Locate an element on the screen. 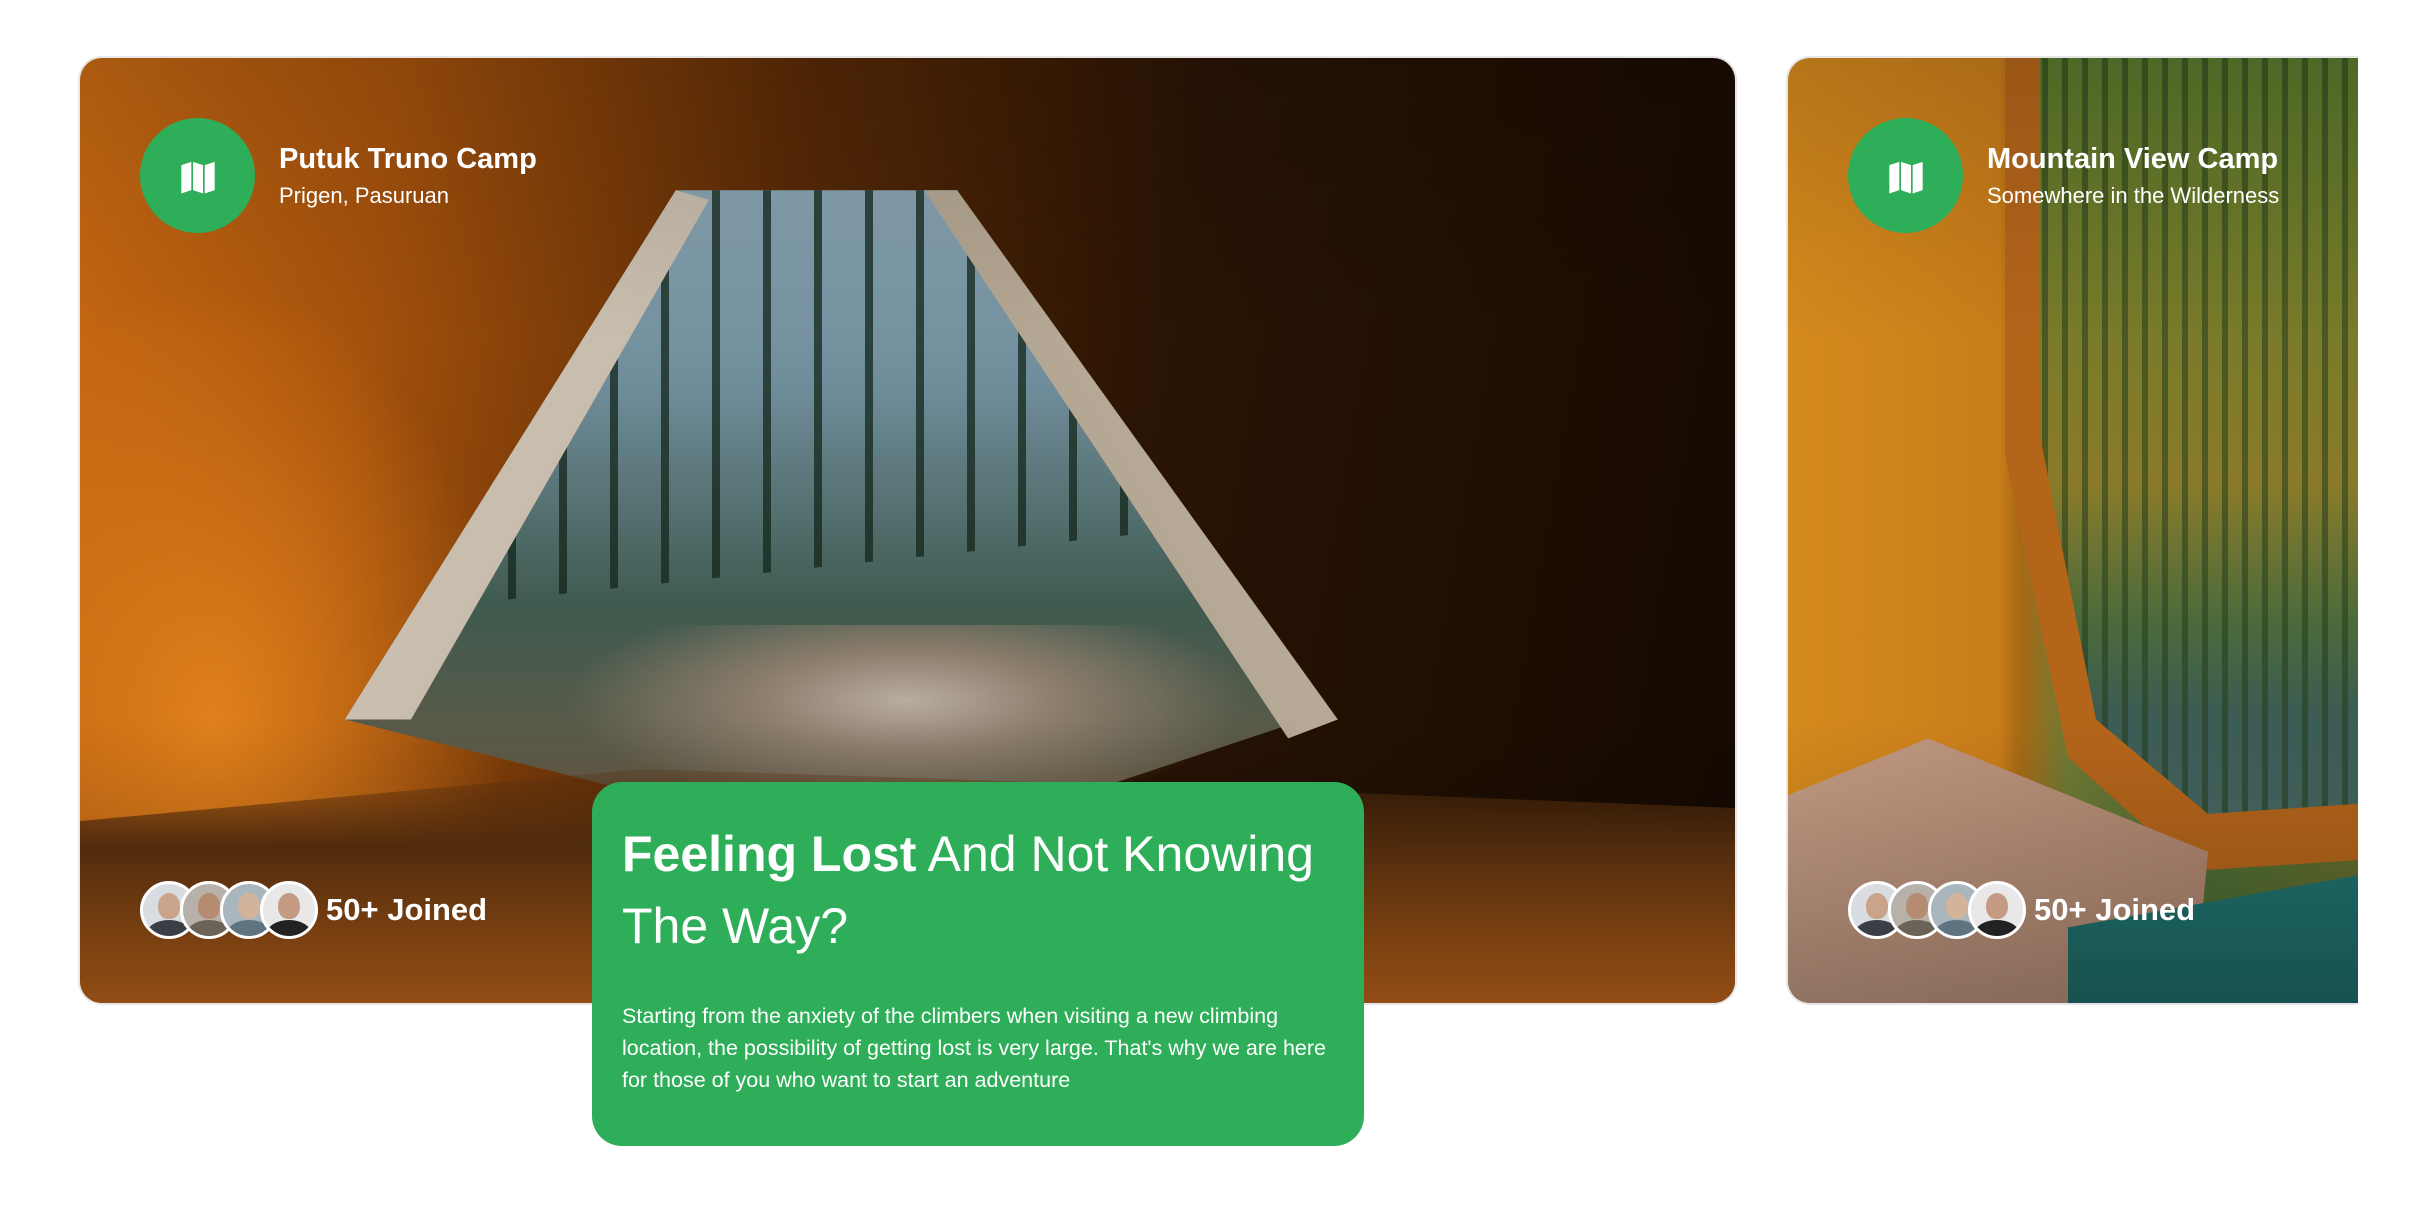 This screenshot has width=2421, height=1221. info-title-bold: Feeling Lost is located at coordinates (769, 854).